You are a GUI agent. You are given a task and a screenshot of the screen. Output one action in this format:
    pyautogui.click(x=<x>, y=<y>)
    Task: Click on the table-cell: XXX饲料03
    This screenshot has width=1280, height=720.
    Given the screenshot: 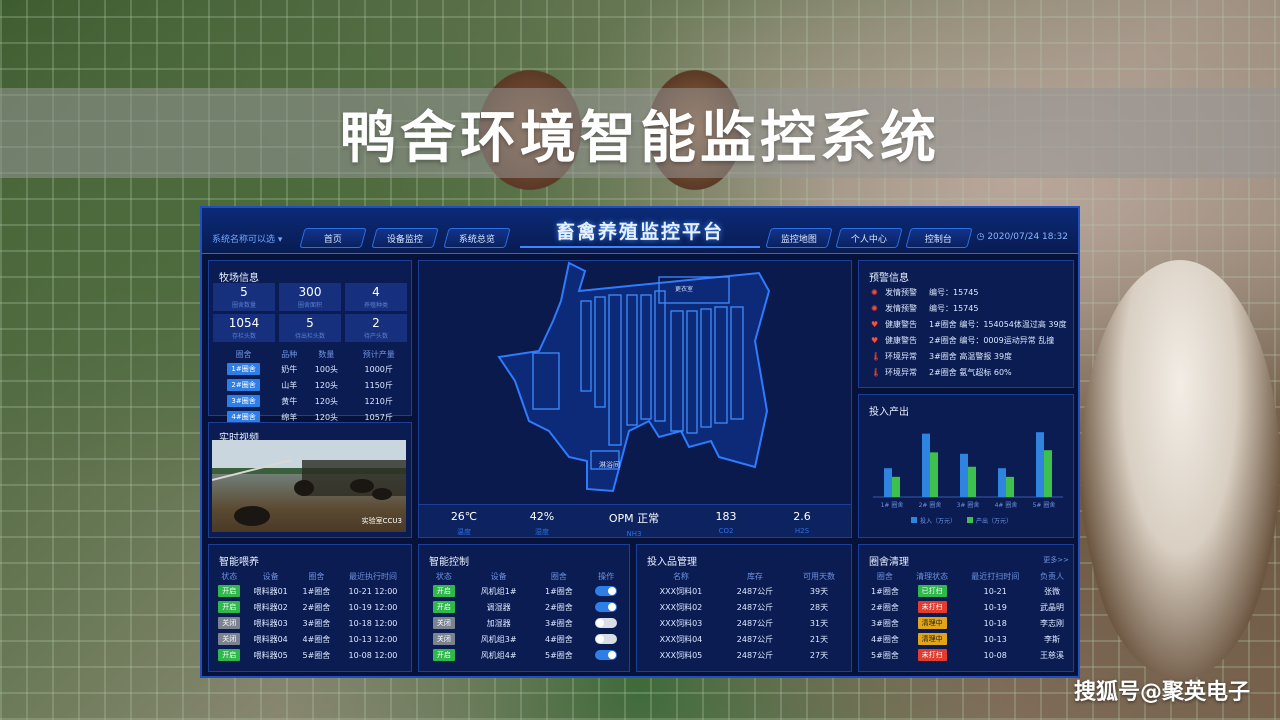 What is the action you would take?
    pyautogui.click(x=681, y=623)
    